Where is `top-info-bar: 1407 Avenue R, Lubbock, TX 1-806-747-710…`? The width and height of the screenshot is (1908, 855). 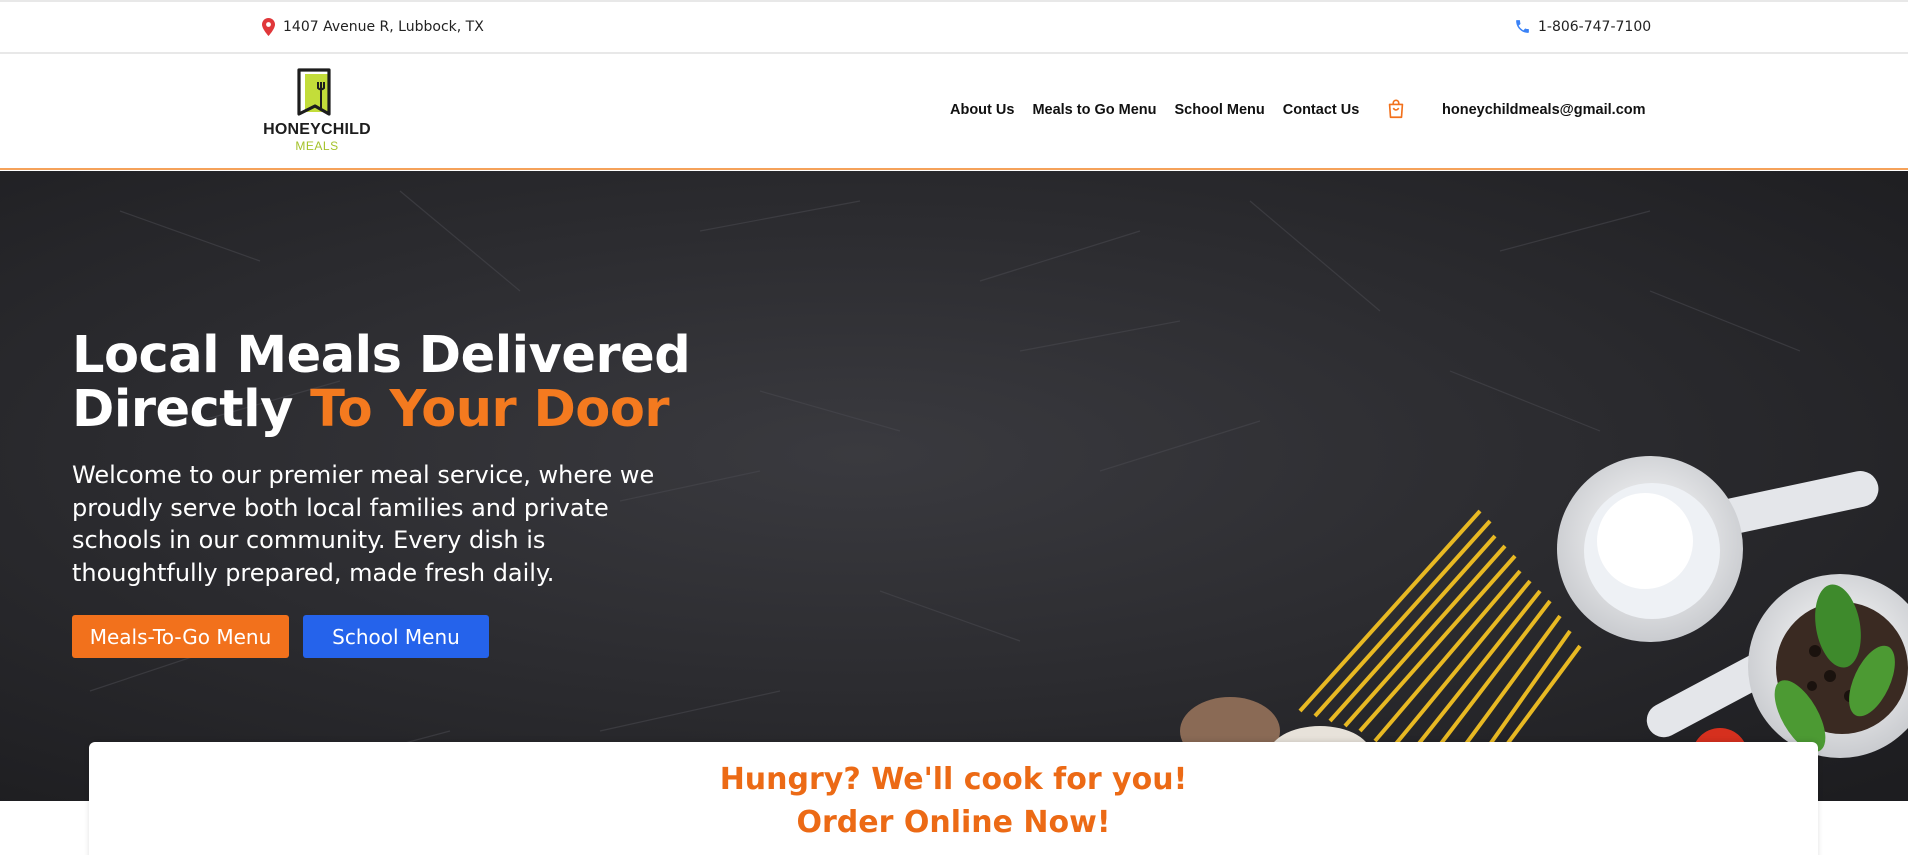
top-info-bar: 1407 Avenue R, Lubbock, TX 1-806-747-710… is located at coordinates (954, 27).